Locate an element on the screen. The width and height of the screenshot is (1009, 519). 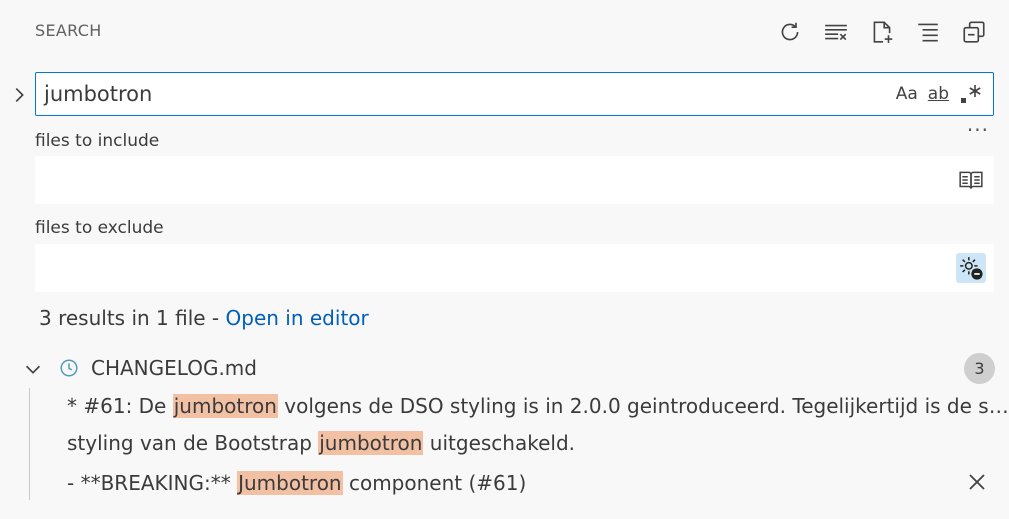
dismiss-result-close-icon is located at coordinates (977, 482).